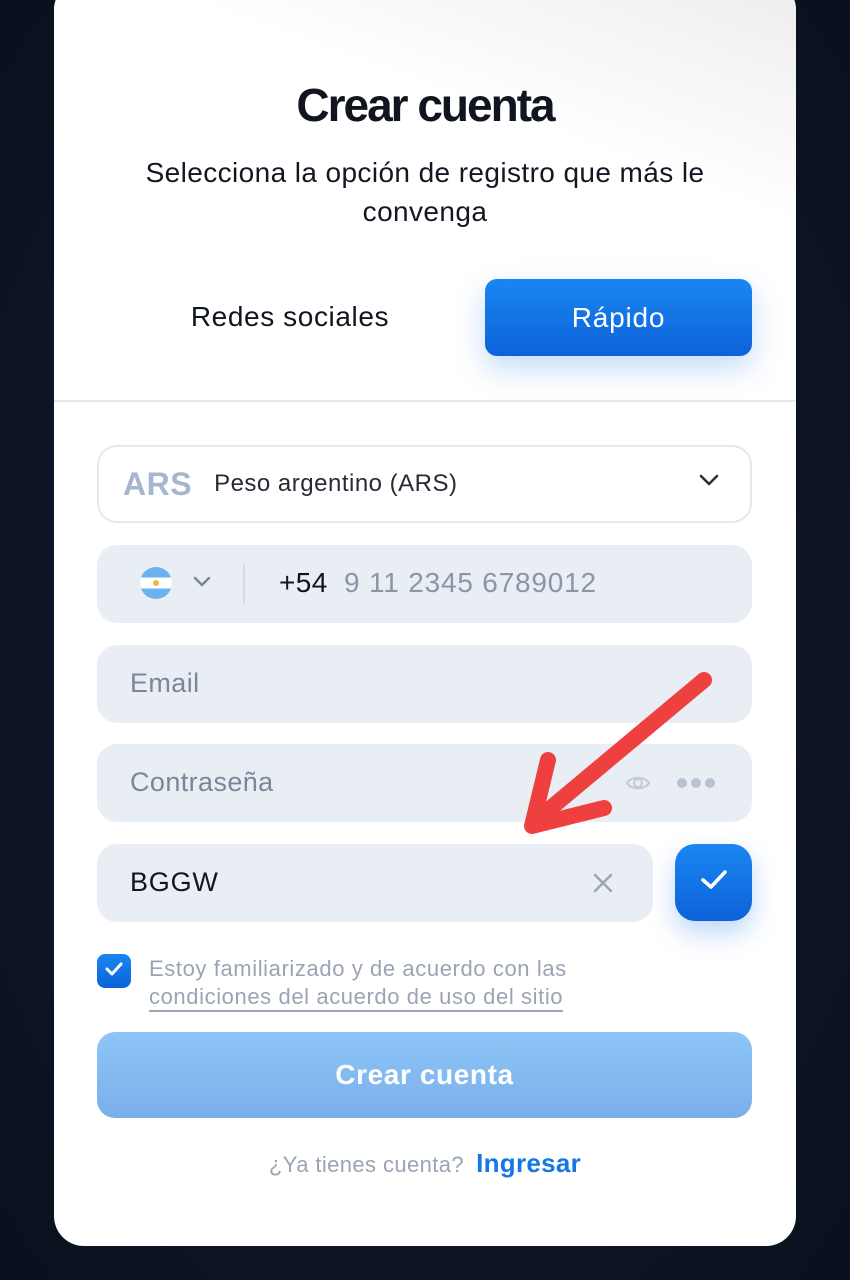 Image resolution: width=850 pixels, height=1280 pixels. I want to click on phone-field: +54 9 11 2345 6789012, so click(424, 584).